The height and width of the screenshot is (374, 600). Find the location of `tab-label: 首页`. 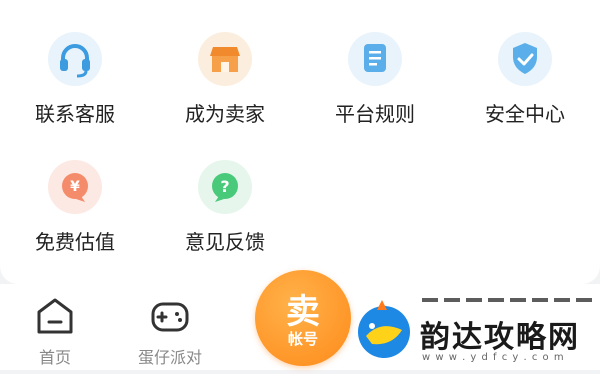

tab-label: 首页 is located at coordinates (54, 357).